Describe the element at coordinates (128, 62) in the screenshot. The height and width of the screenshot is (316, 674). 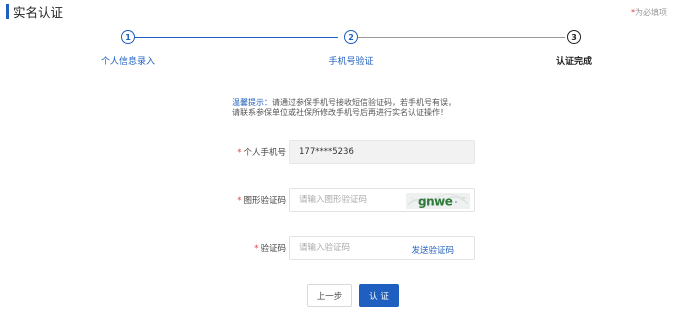
I see `step-1-label: 个人信息录入` at that location.